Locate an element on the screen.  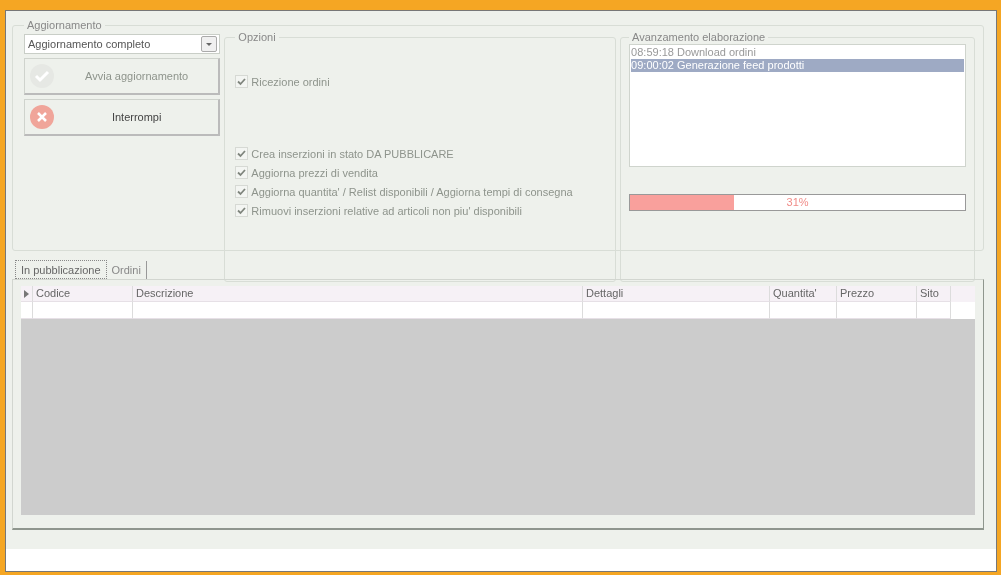
checkbox-label: Rimuovi inserzioni relative ad articoli non piu' disponibili is located at coordinates (386, 210).